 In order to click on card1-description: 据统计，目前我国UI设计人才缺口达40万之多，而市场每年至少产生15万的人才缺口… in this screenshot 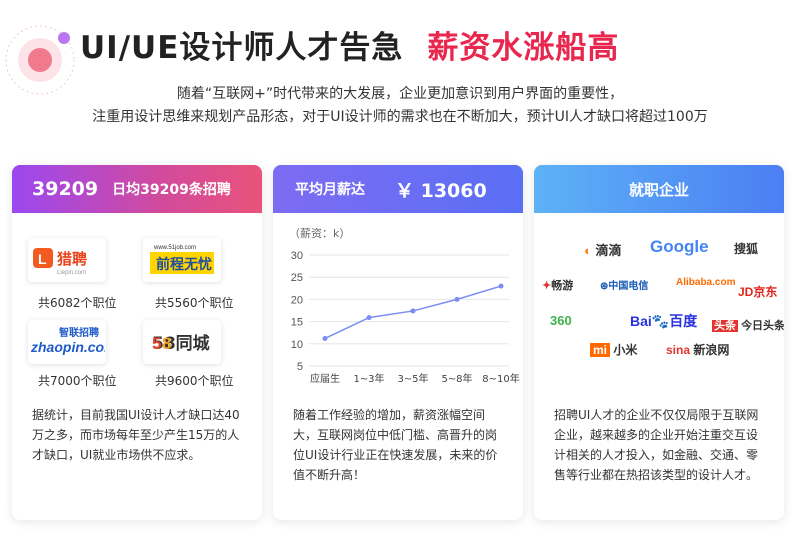, I will do `click(136, 435)`.